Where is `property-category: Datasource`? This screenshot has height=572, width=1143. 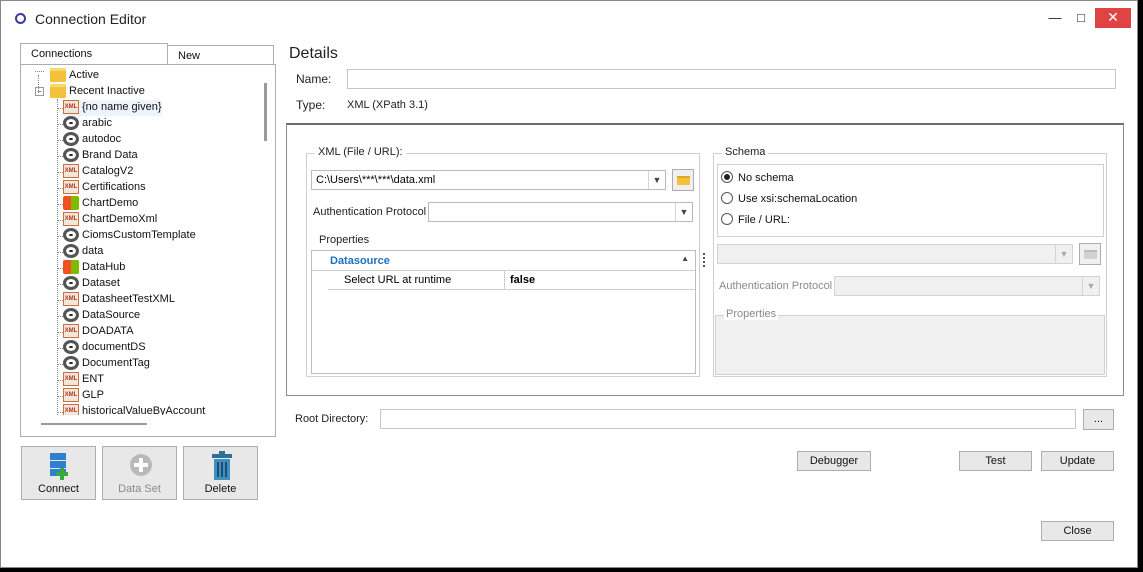
property-category: Datasource is located at coordinates (360, 261).